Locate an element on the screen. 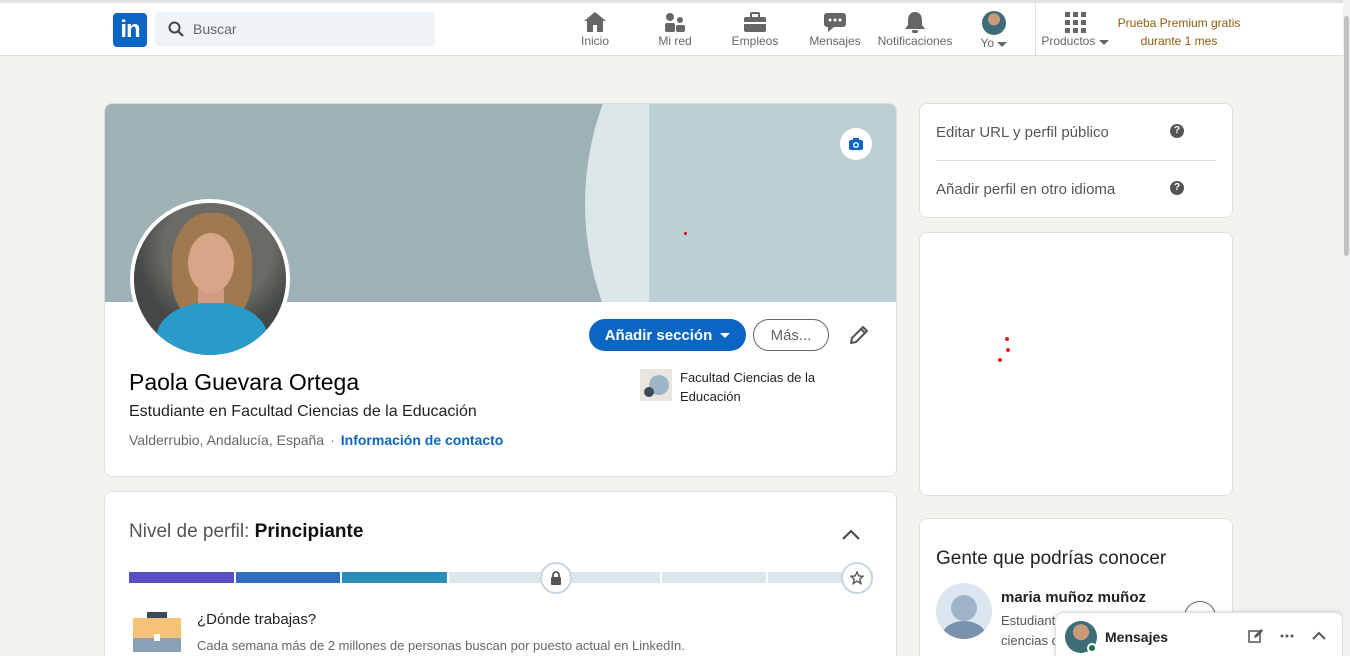  search-box is located at coordinates (295, 29).